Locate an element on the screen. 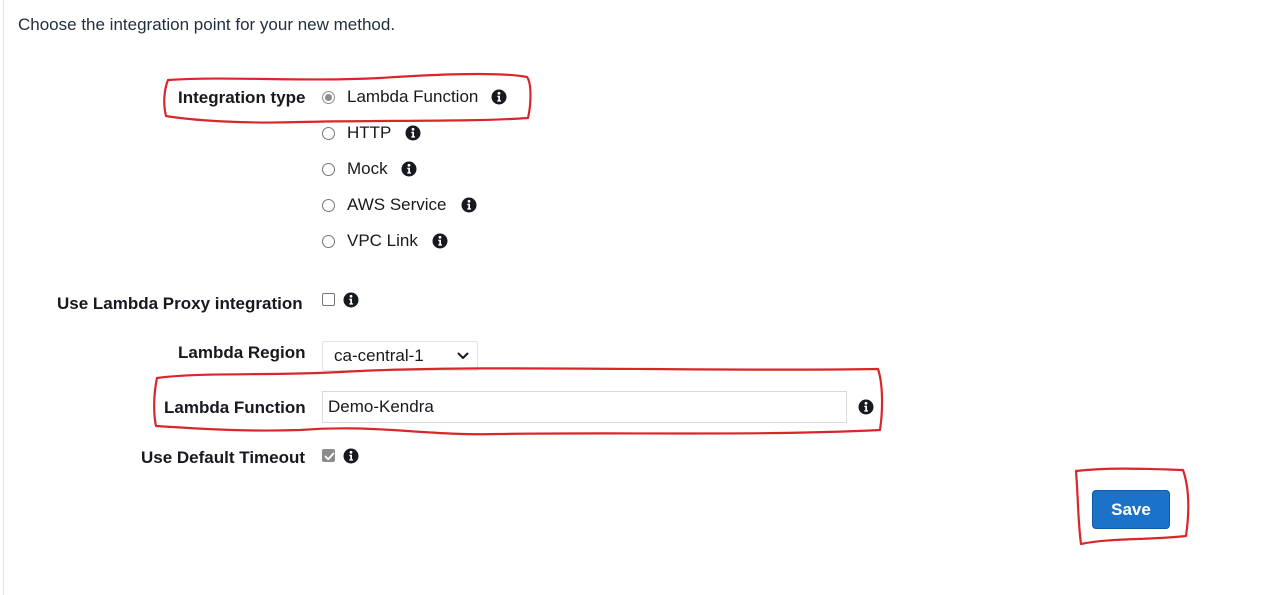 The image size is (1281, 595). radio-label-http: HTTP is located at coordinates (369, 132).